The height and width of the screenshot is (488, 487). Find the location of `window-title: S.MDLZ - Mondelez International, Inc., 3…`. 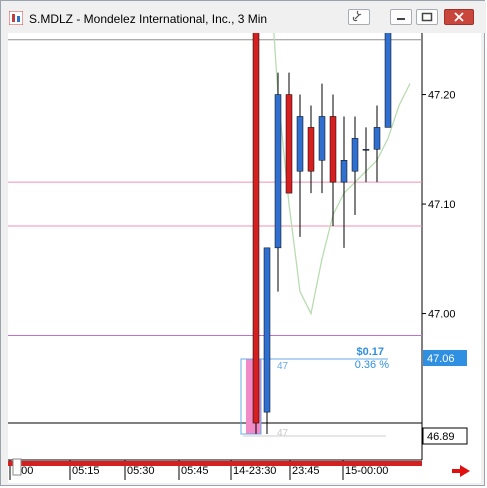

window-title: S.MDLZ - Mondelez International, Inc., 3… is located at coordinates (148, 19).